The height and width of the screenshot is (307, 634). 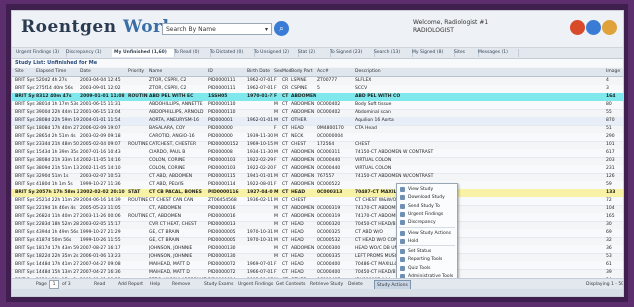 What do you see at coordinates (613, 72) in the screenshot?
I see `column-header-12: Images` at bounding box center [613, 72].